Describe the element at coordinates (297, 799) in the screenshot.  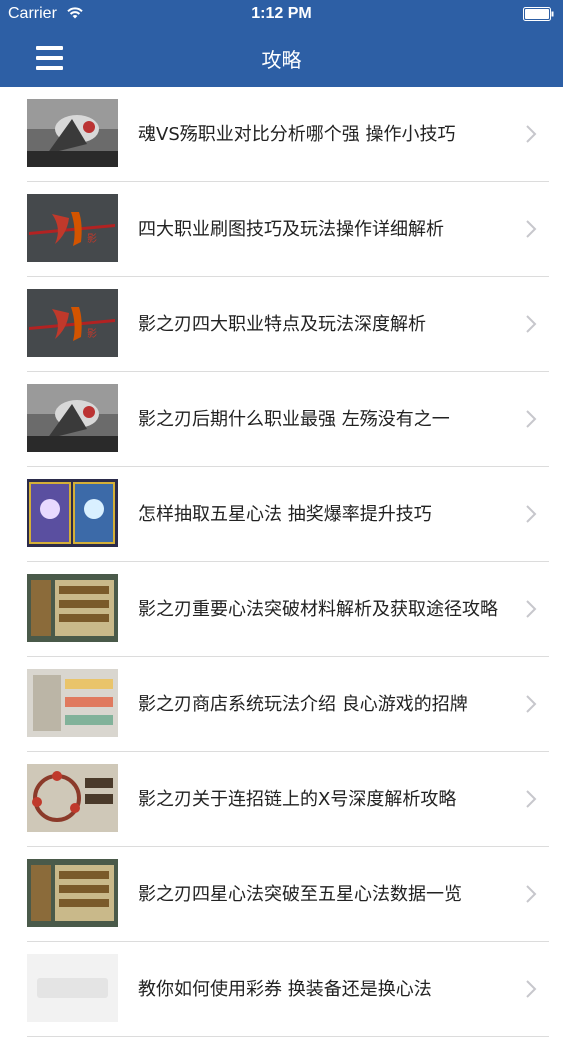
I see `article-title: 影之刃关于连招链上的X号深度解析攻略` at that location.